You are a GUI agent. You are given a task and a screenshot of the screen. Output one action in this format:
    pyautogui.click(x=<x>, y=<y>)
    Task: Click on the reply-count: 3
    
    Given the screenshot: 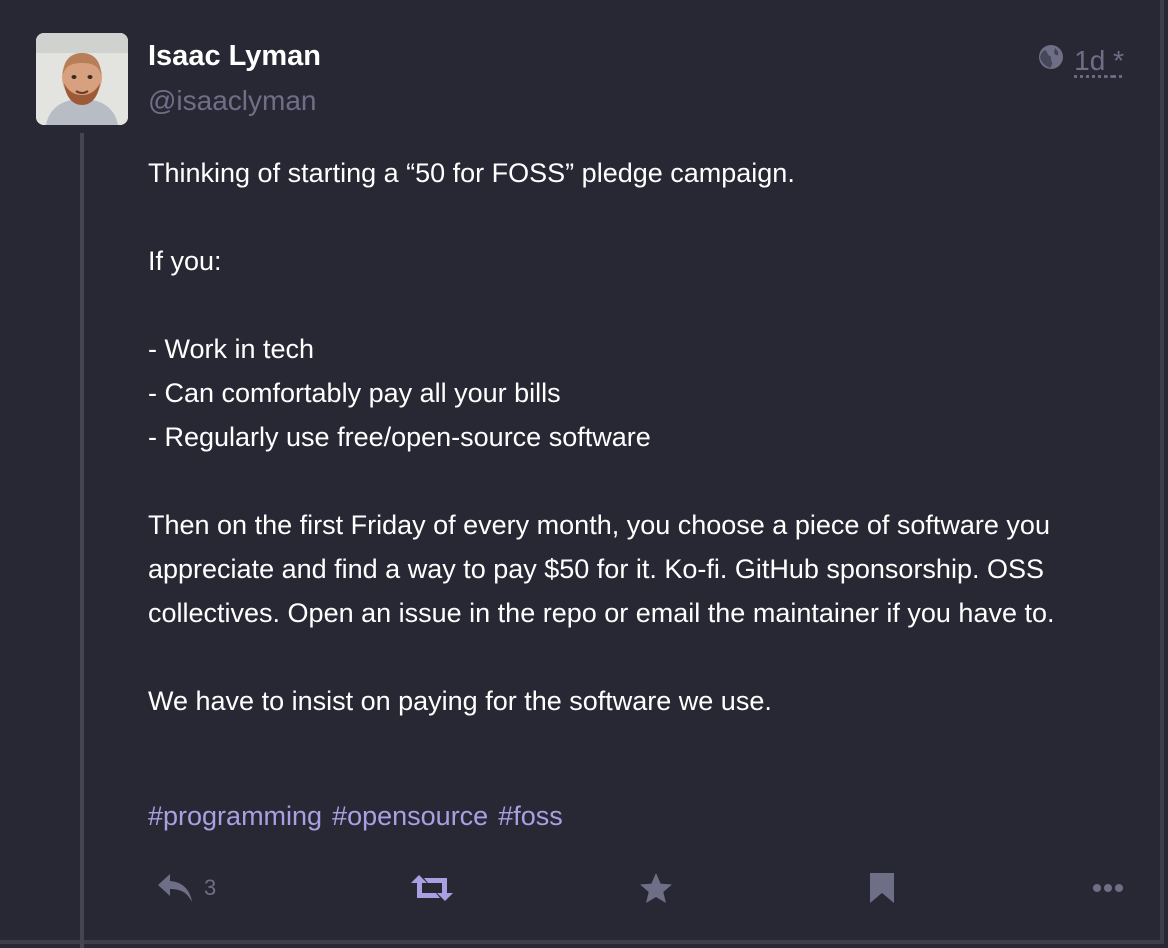 What is the action you would take?
    pyautogui.click(x=210, y=887)
    